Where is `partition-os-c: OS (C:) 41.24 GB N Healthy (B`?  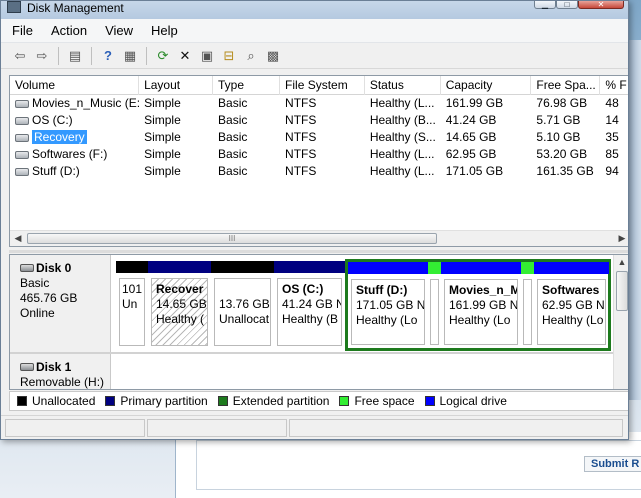 partition-os-c: OS (C:) 41.24 GB N Healthy (B is located at coordinates (309, 305).